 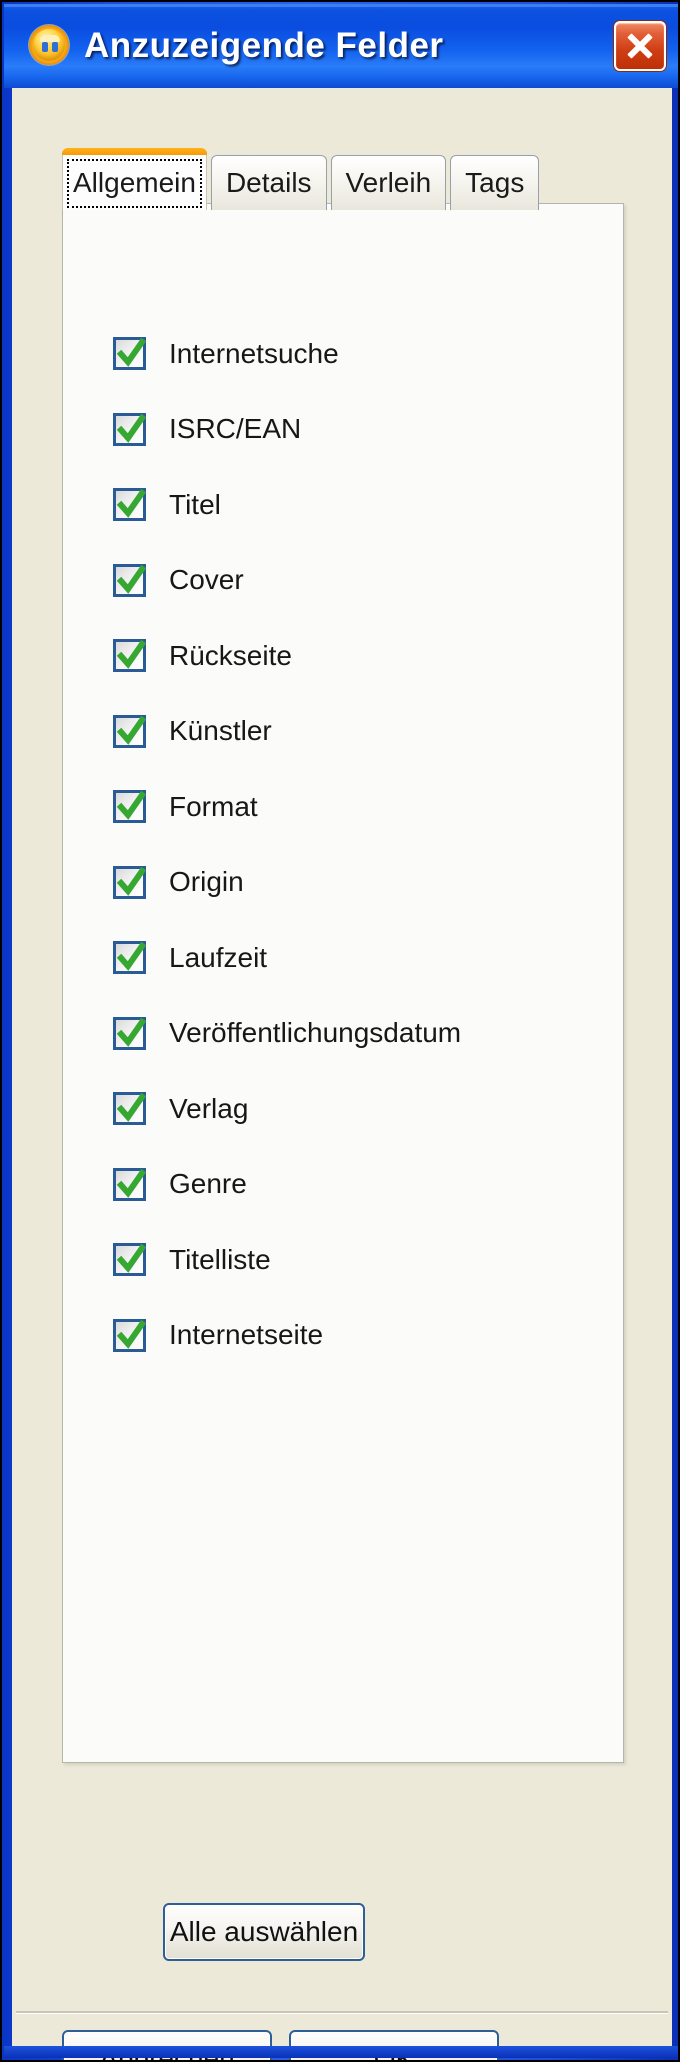 I want to click on tab-allgemein: Allgemein, so click(x=134, y=179).